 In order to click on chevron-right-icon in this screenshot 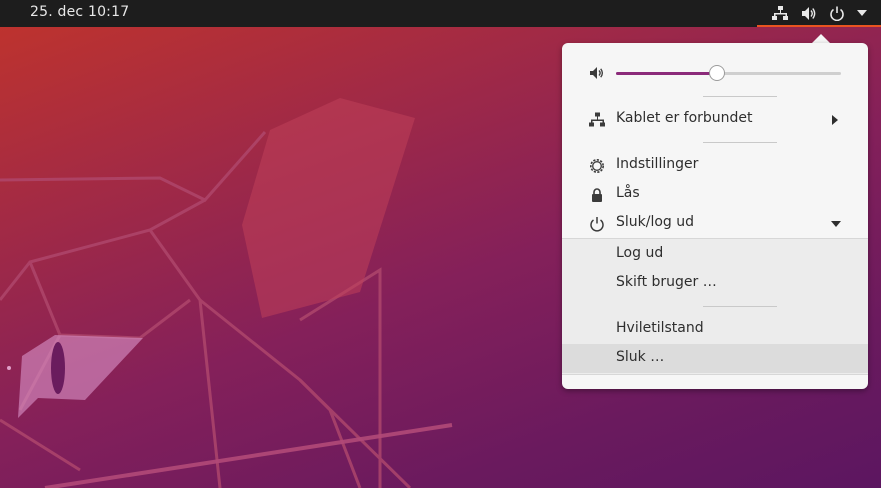, I will do `click(835, 120)`.